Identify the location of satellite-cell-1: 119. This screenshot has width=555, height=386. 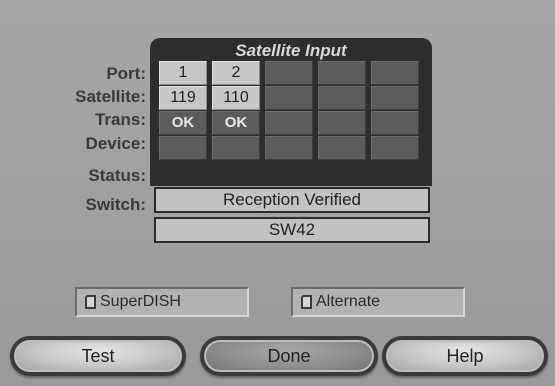
(183, 98).